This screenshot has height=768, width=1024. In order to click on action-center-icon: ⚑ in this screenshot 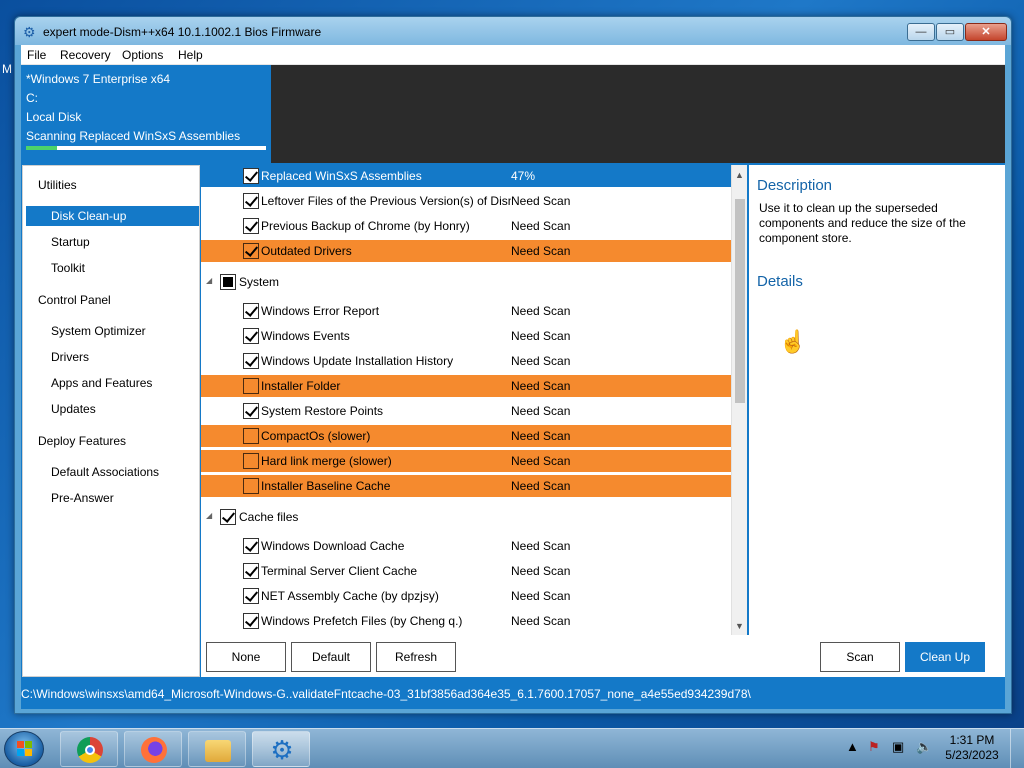, I will do `click(874, 747)`.